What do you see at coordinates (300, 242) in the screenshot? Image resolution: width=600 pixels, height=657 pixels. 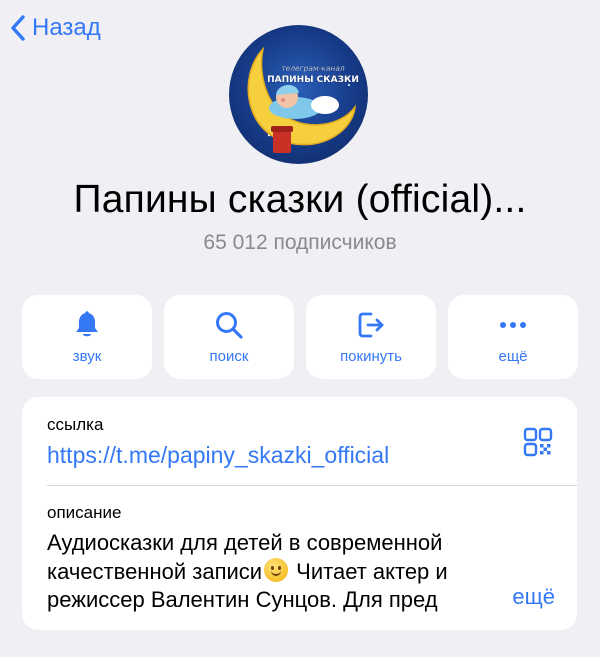 I see `subscriber-count: 65 012 подписчиков` at bounding box center [300, 242].